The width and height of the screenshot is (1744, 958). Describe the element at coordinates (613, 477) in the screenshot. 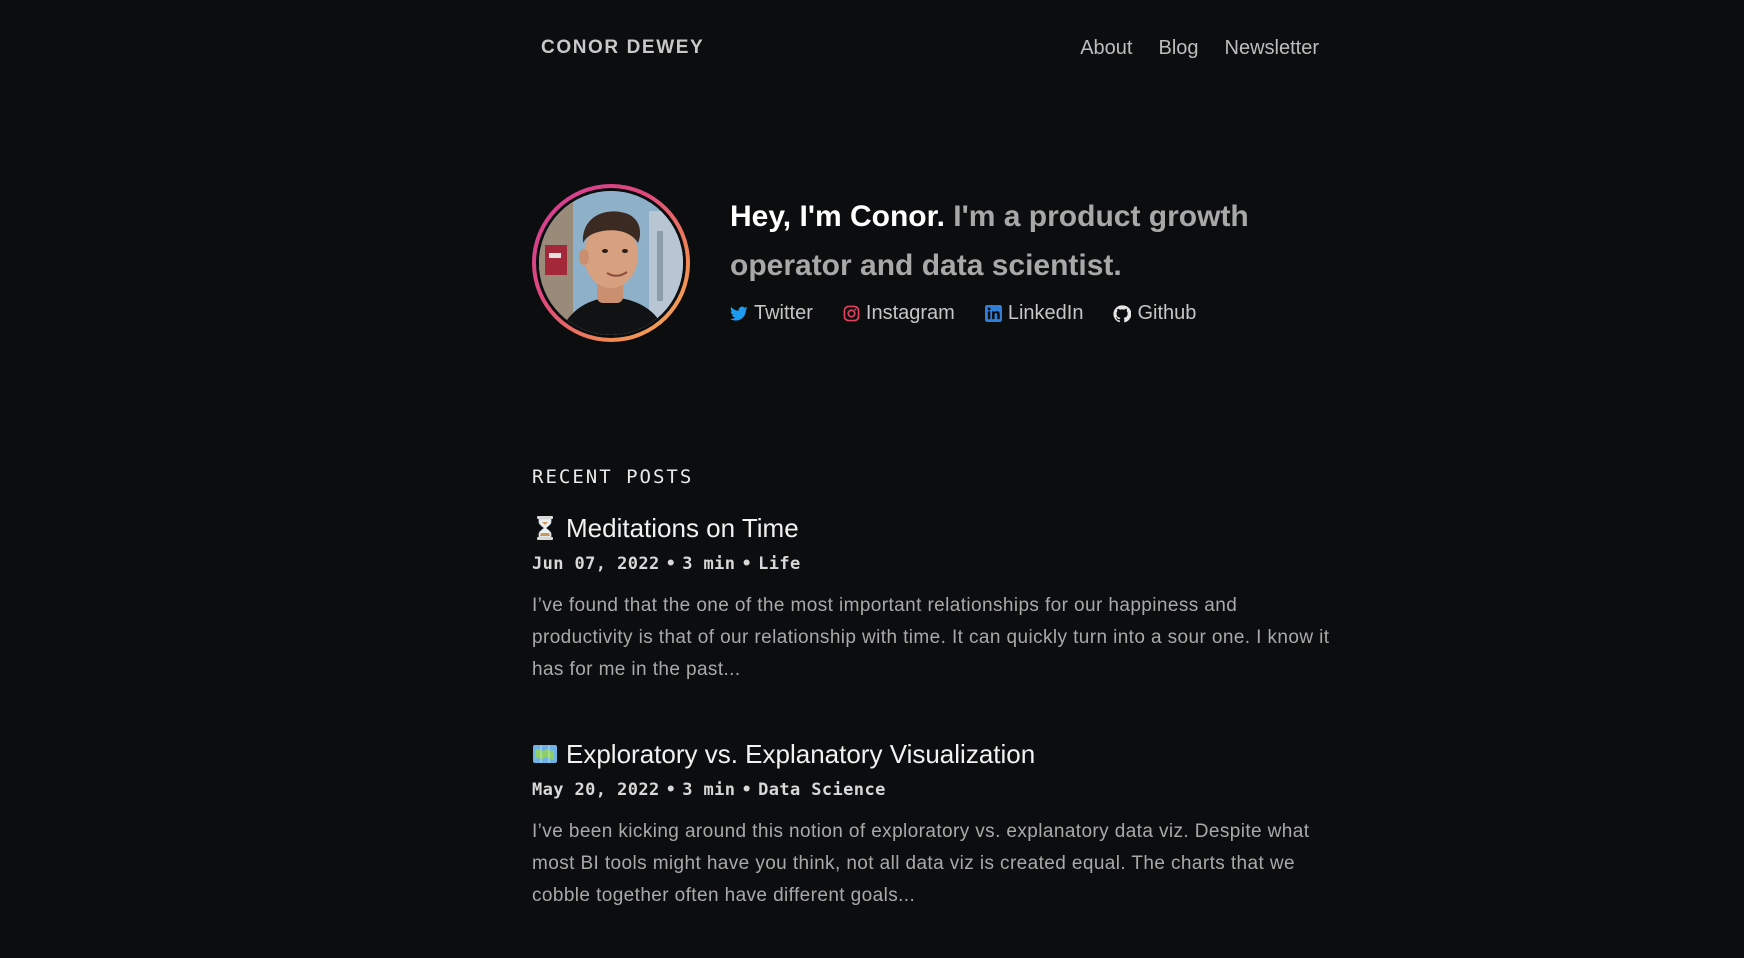

I see `recent-posts-title: RECENT POSTS` at that location.